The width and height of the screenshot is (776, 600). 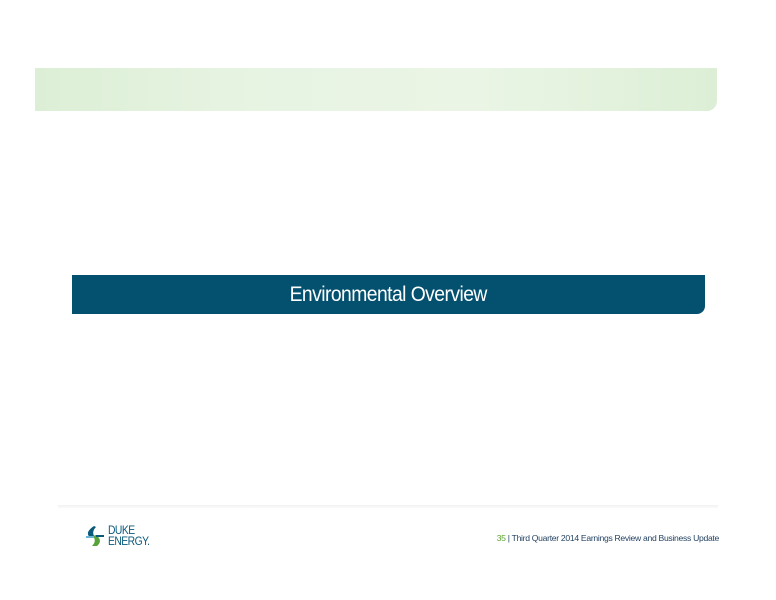 What do you see at coordinates (376, 89) in the screenshot?
I see `header-band` at bounding box center [376, 89].